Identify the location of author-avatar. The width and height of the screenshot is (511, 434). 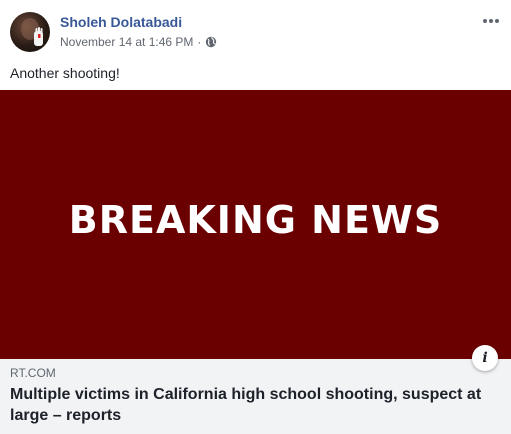
(30, 32).